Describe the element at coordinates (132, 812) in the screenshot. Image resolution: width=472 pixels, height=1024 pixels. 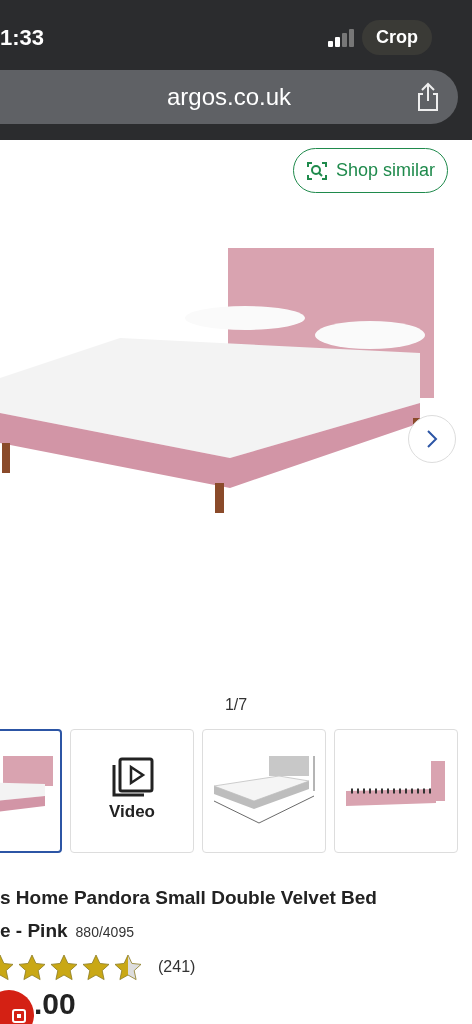
I see `video-label: Video` at that location.